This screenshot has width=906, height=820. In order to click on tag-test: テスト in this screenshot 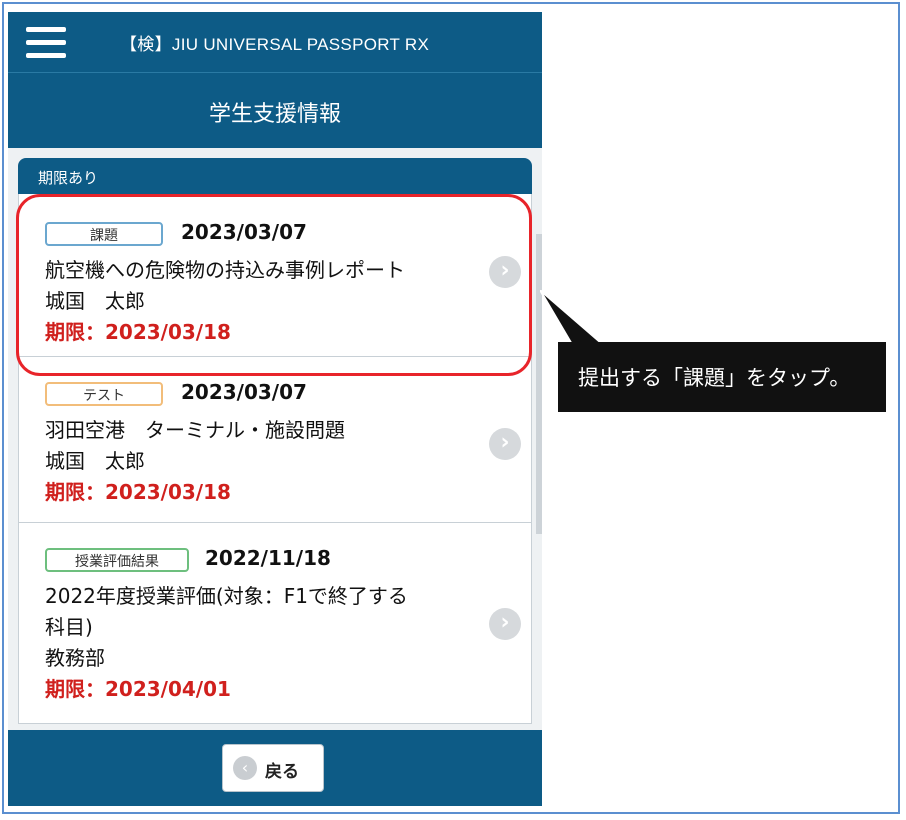, I will do `click(104, 394)`.